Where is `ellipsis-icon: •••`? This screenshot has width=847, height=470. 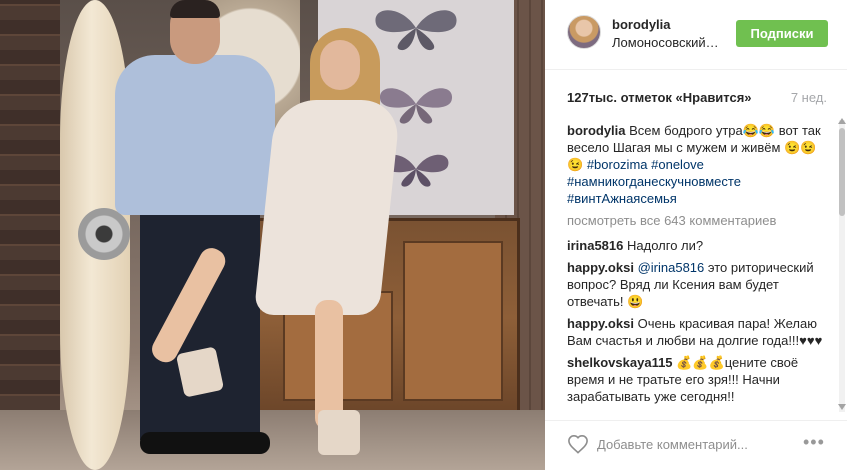 ellipsis-icon: ••• is located at coordinates (814, 442).